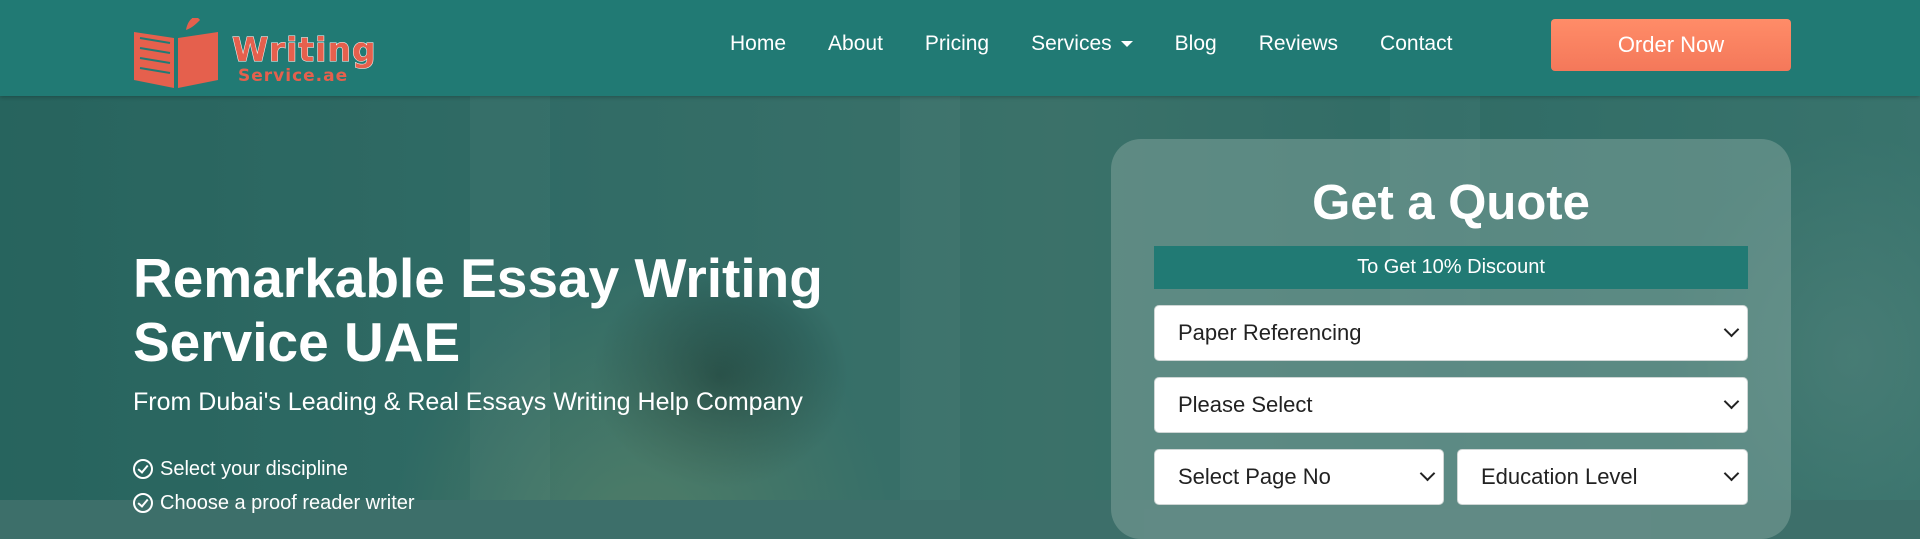 The image size is (1920, 539). I want to click on paper-type-select: Please Select, so click(1451, 405).